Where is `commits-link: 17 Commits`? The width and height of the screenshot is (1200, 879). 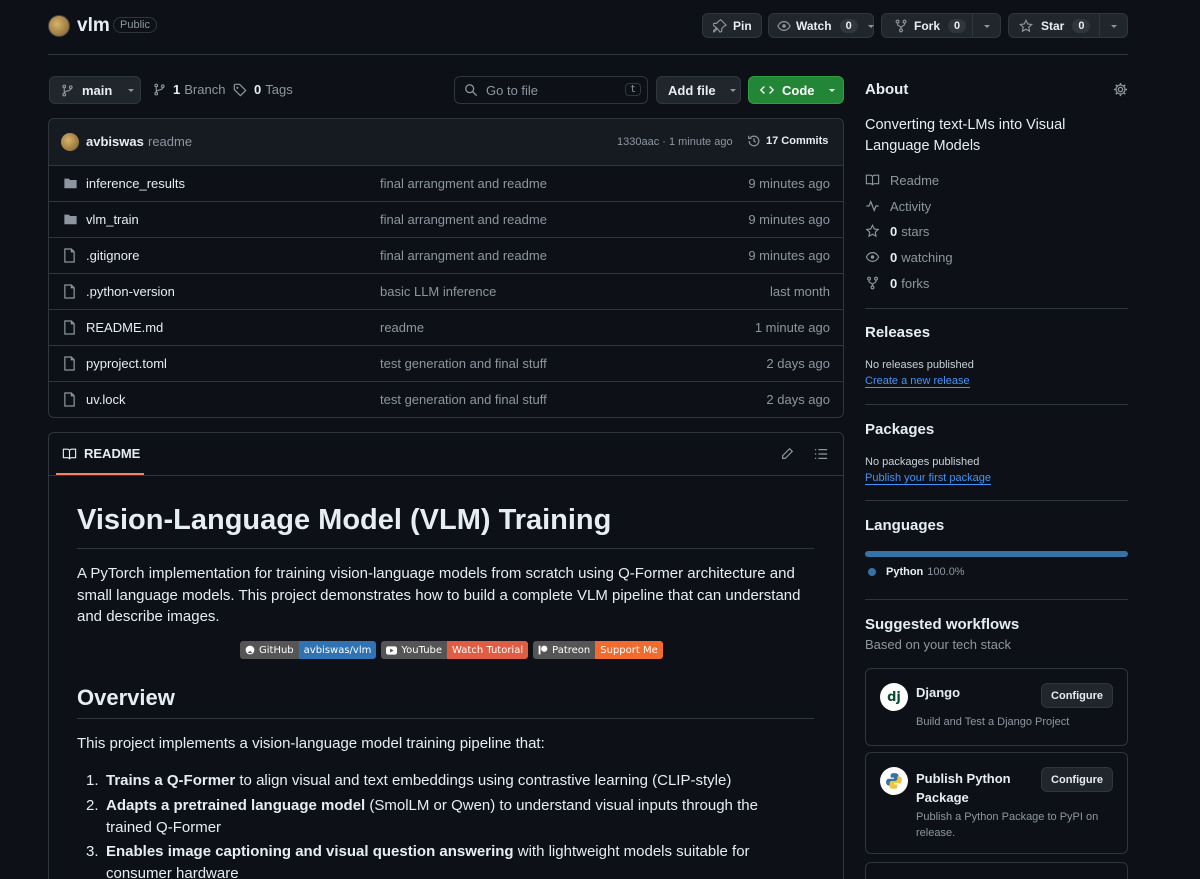
commits-link: 17 Commits is located at coordinates (787, 141).